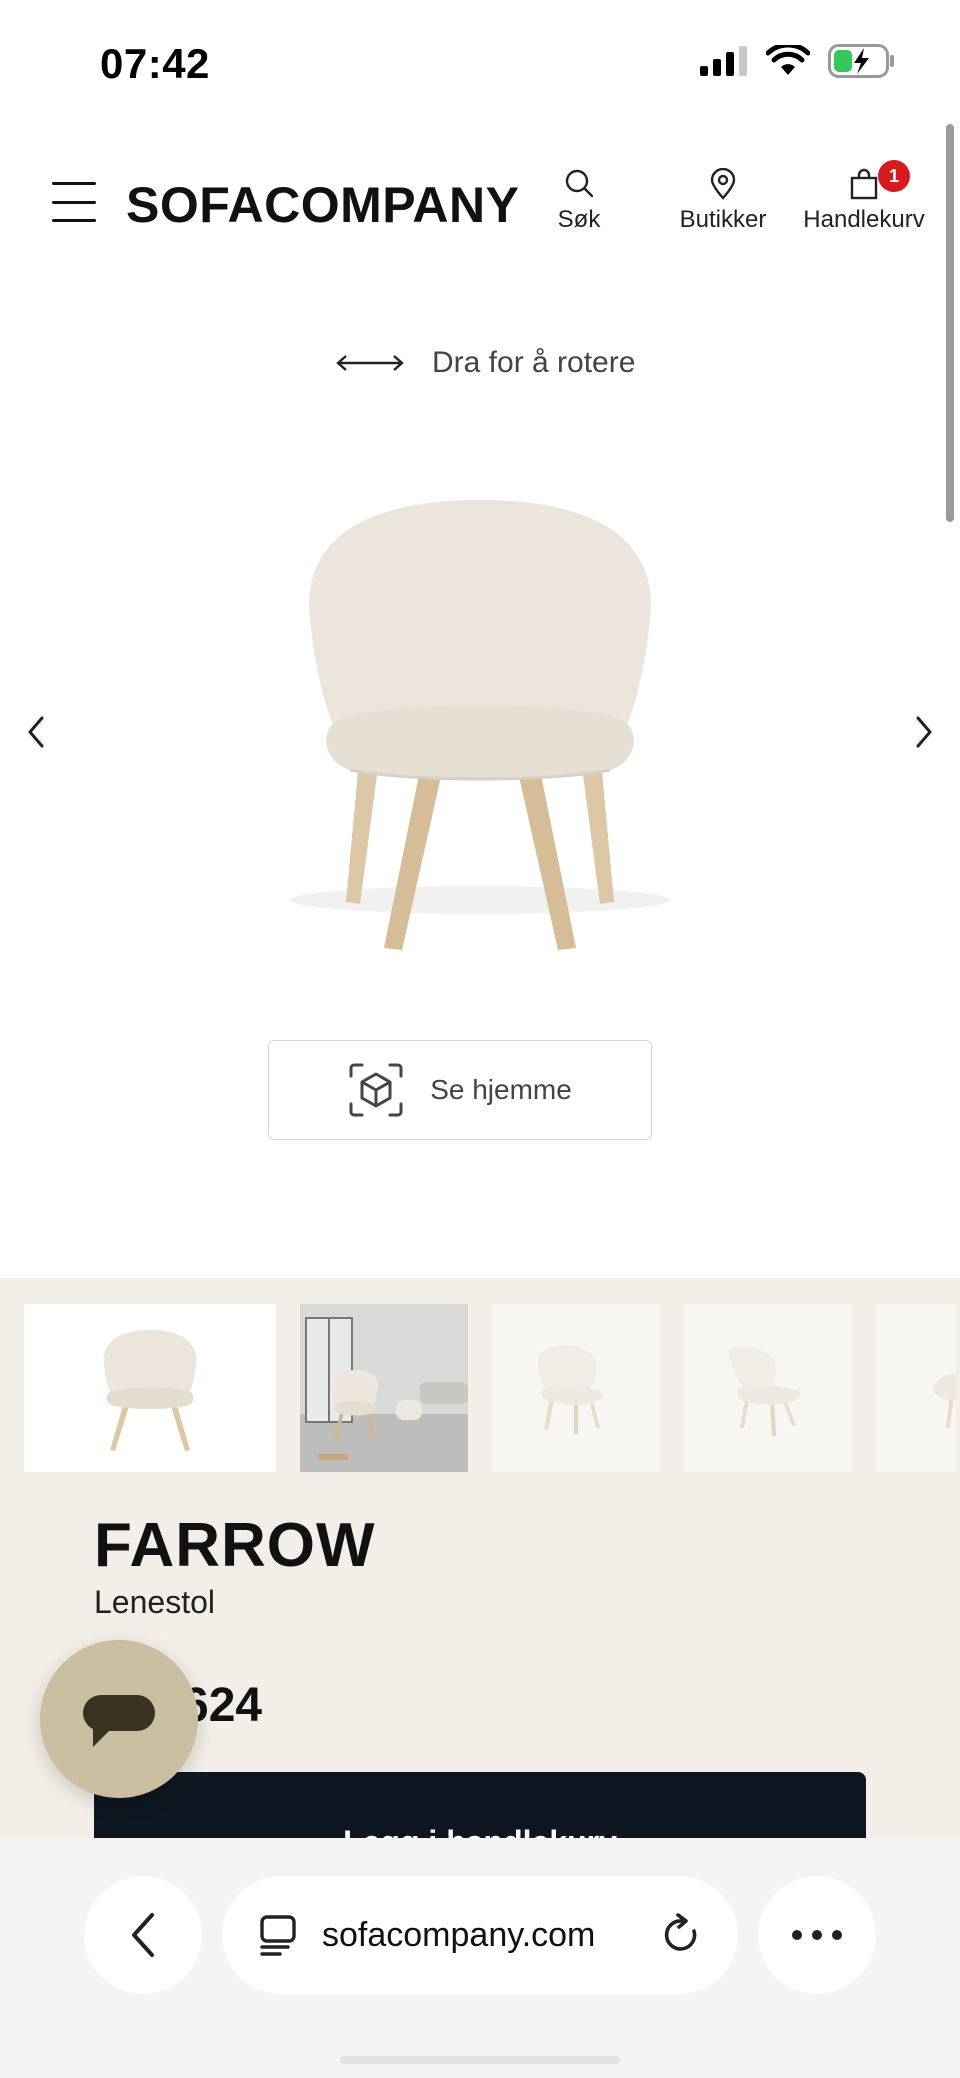  What do you see at coordinates (370, 363) in the screenshot?
I see `horizontal-arrows-icon` at bounding box center [370, 363].